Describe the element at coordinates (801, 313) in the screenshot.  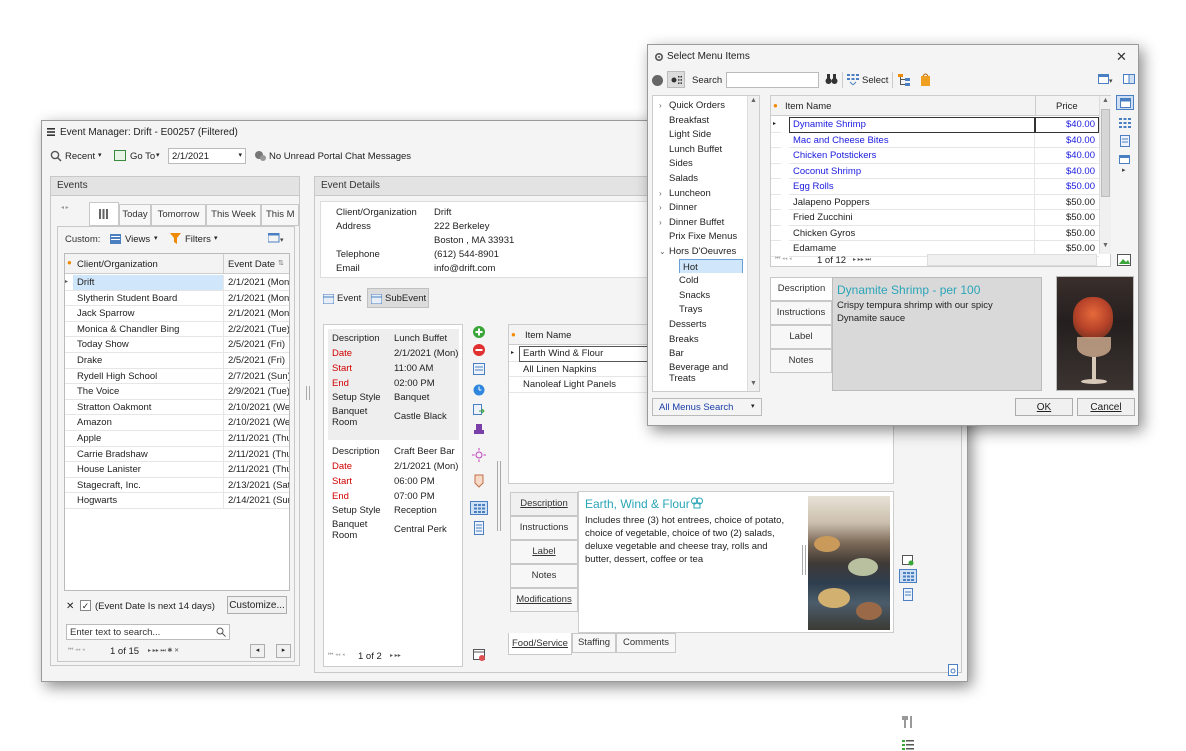
I see `tab-menu-instructions: Instructions` at that location.